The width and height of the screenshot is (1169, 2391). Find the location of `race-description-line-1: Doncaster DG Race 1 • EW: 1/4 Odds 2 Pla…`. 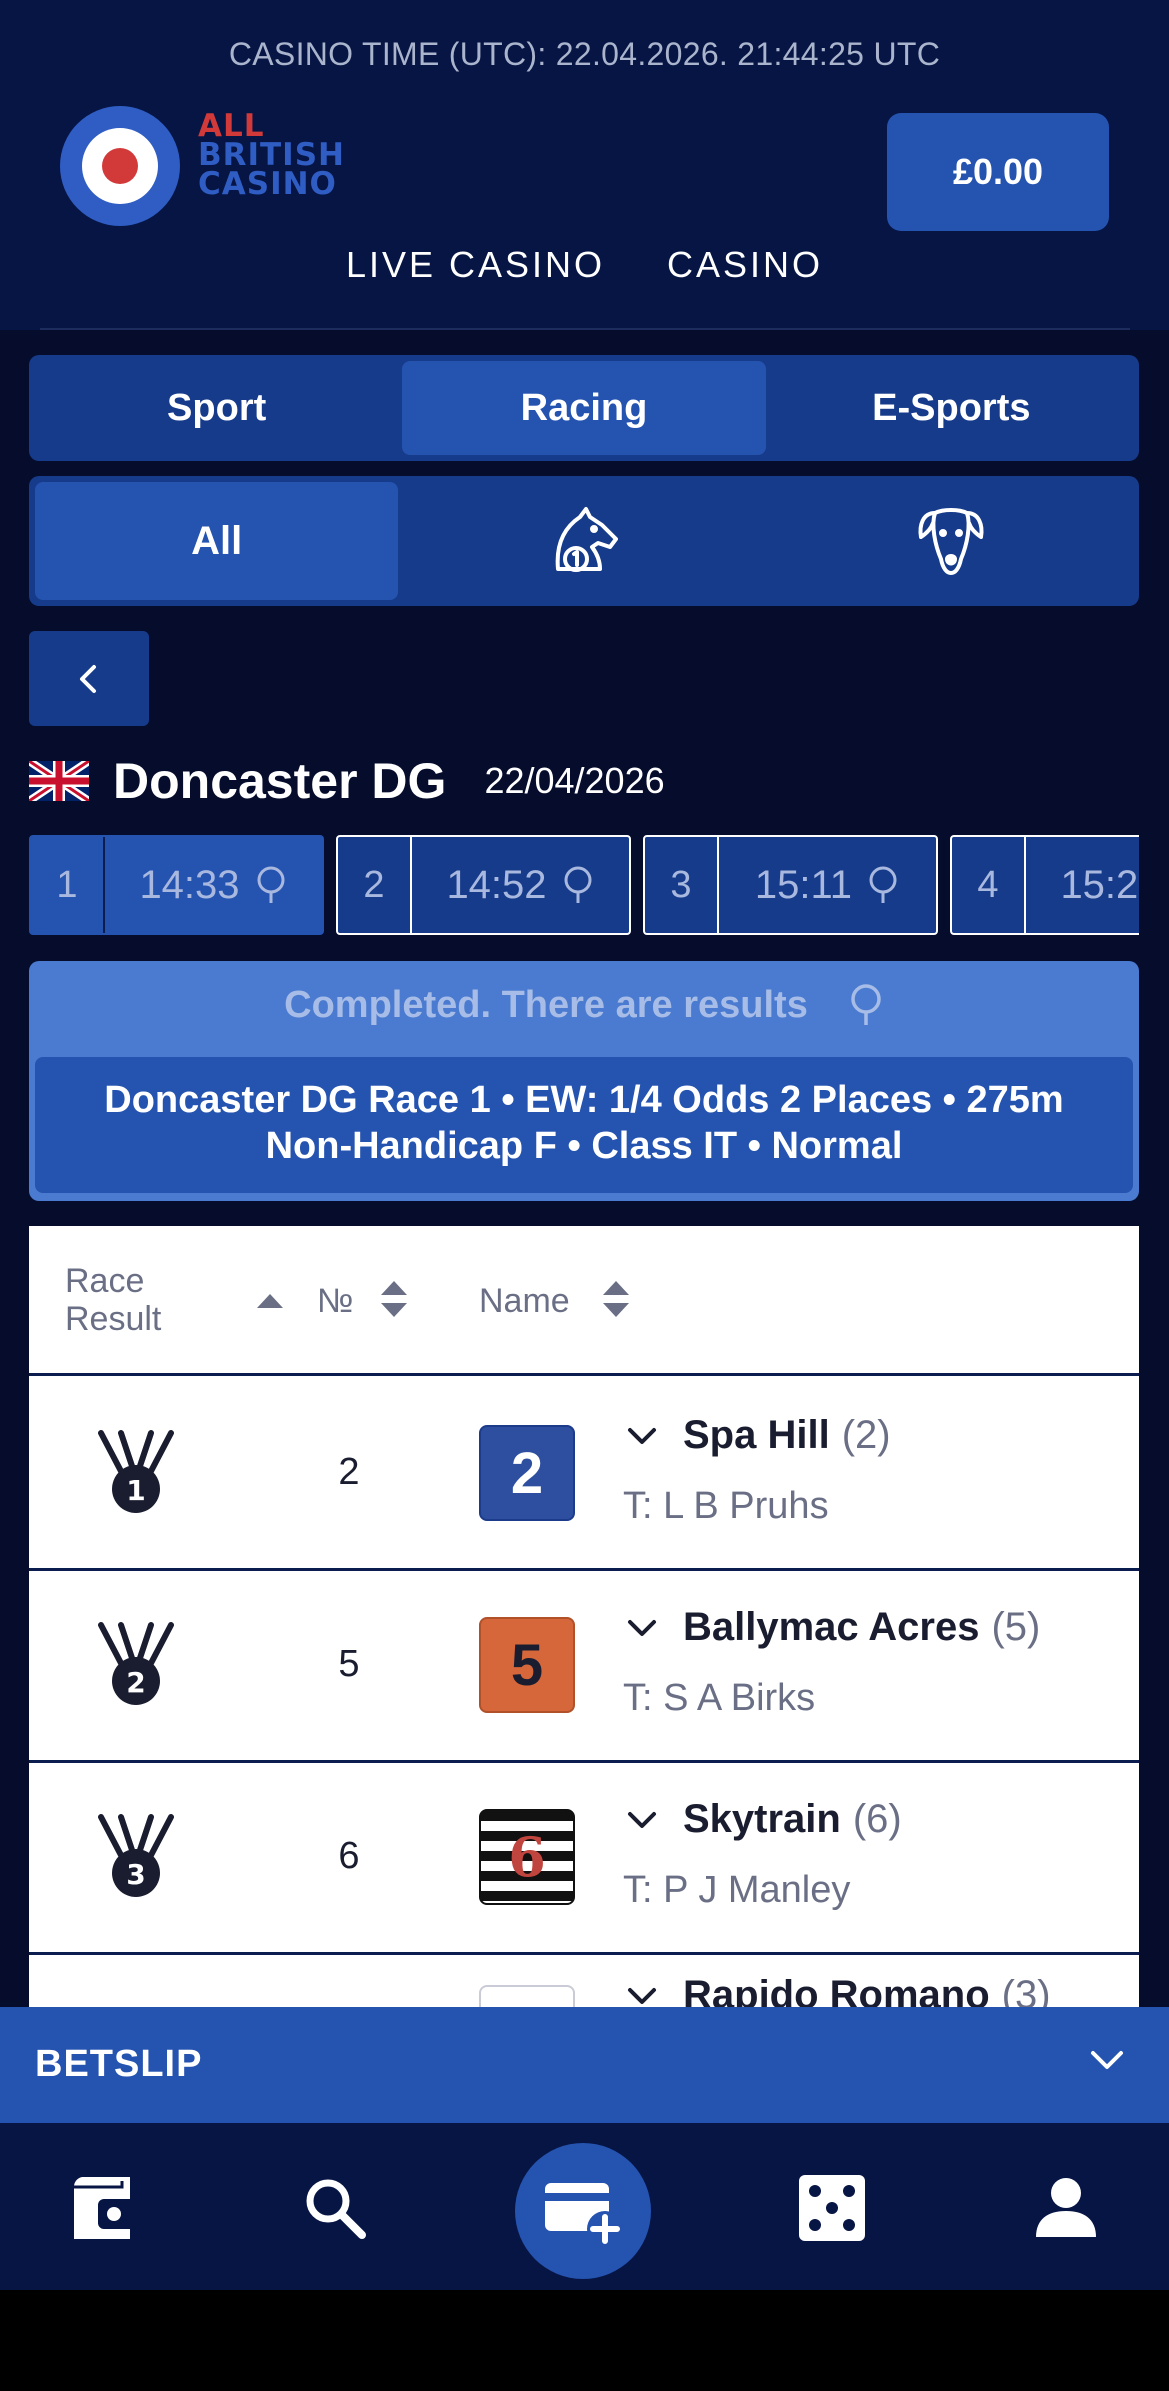

race-description-line-1: Doncaster DG Race 1 • EW: 1/4 Odds 2 Pla… is located at coordinates (584, 1100).